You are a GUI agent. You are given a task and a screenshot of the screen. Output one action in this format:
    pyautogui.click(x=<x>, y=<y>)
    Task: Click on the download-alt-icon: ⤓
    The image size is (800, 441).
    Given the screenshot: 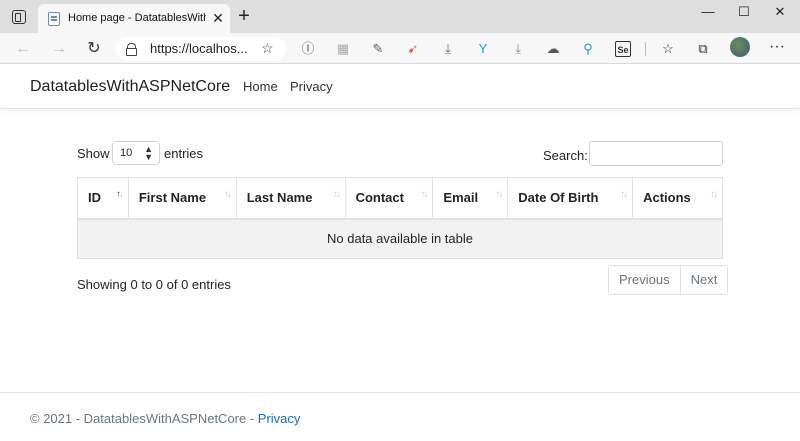 What is the action you would take?
    pyautogui.click(x=518, y=49)
    